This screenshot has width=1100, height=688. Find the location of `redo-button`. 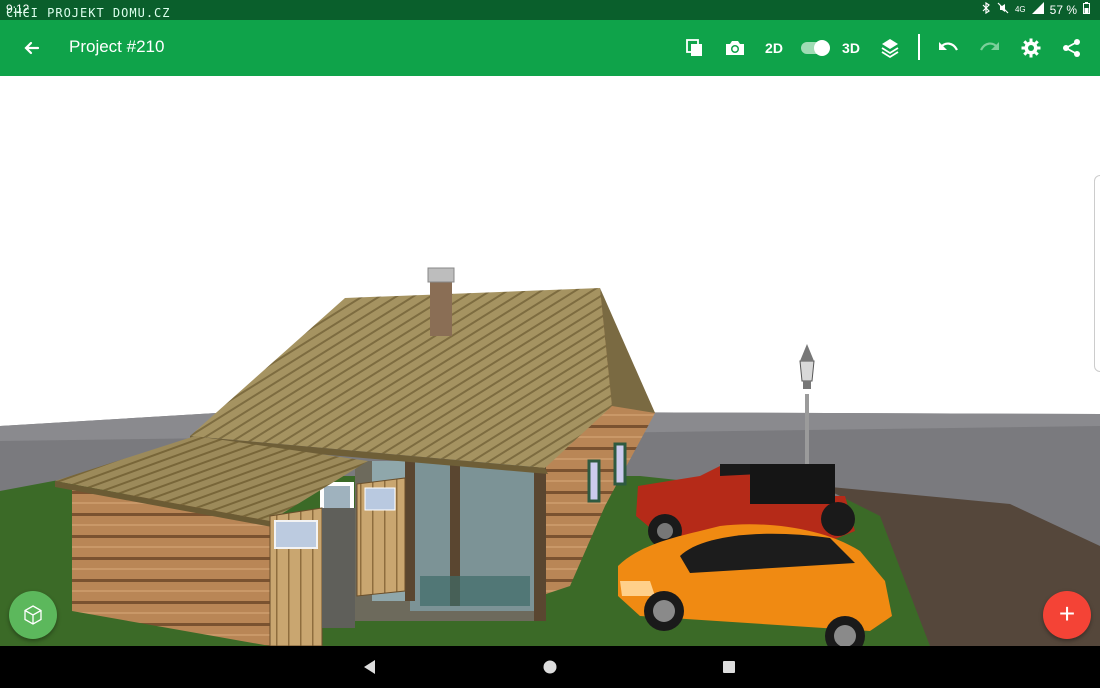

redo-button is located at coordinates (990, 48).